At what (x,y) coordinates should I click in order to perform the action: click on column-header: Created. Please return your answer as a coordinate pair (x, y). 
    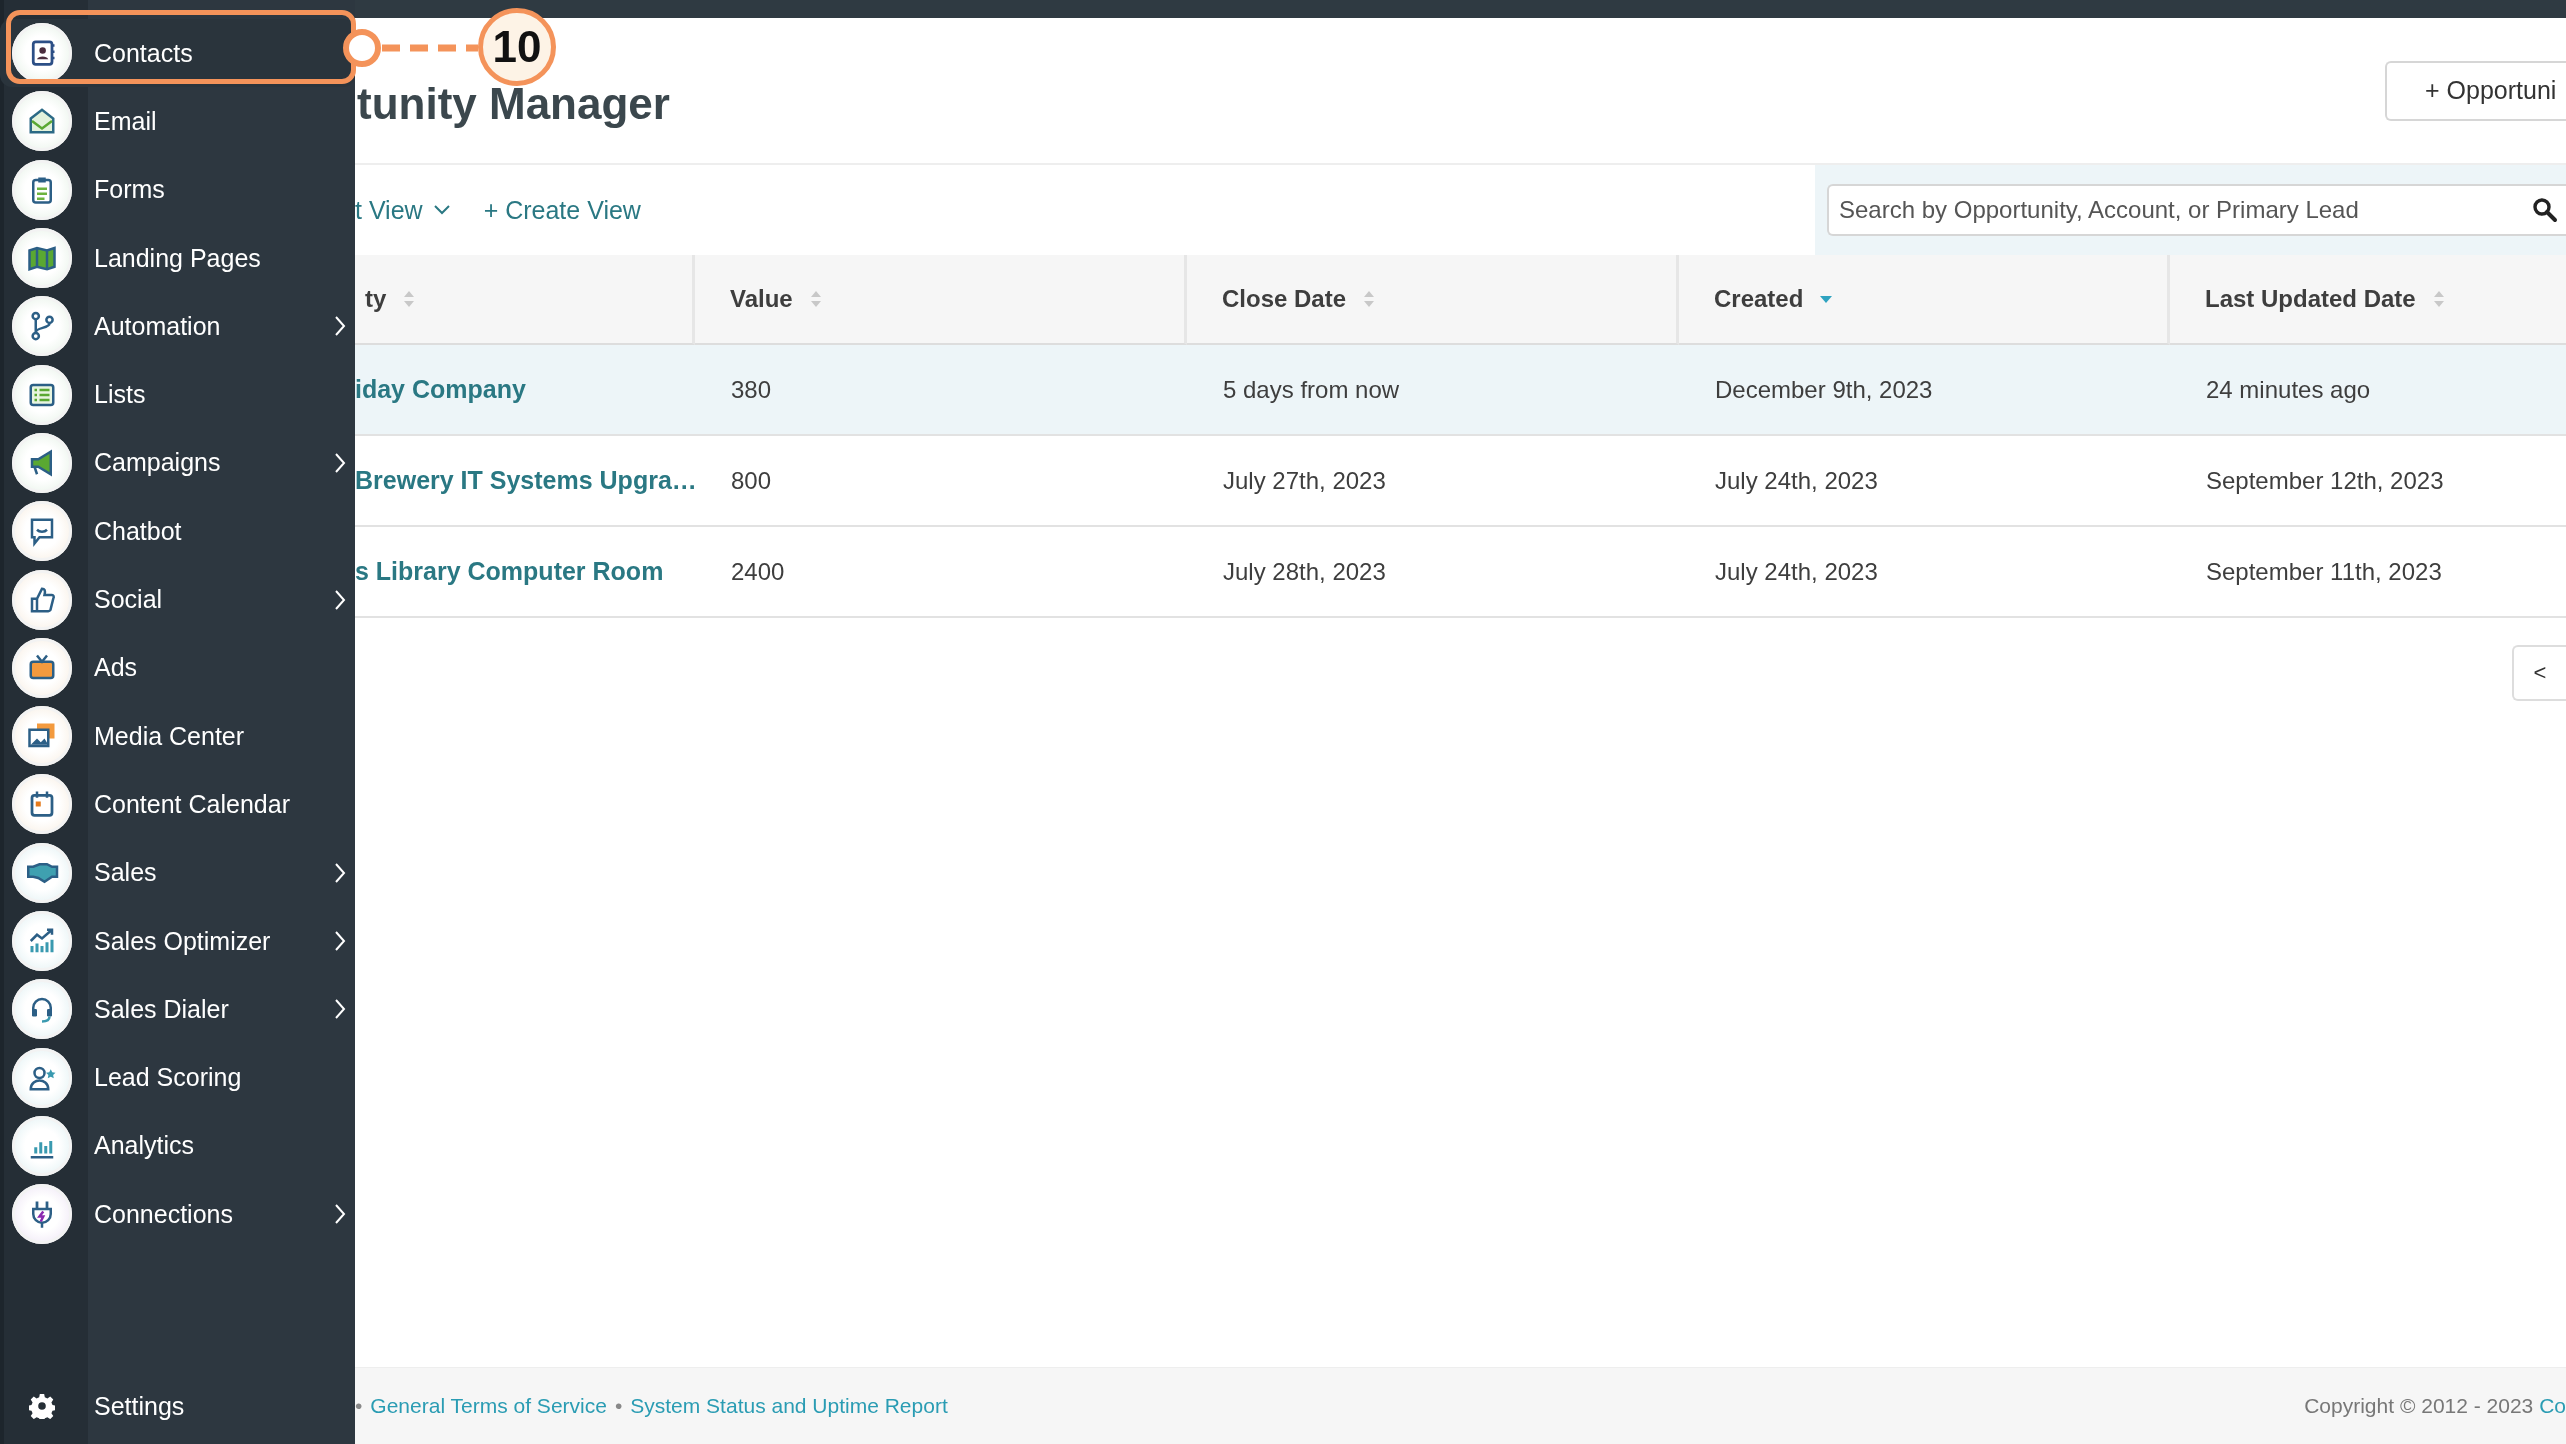
    Looking at the image, I should click on (1924, 300).